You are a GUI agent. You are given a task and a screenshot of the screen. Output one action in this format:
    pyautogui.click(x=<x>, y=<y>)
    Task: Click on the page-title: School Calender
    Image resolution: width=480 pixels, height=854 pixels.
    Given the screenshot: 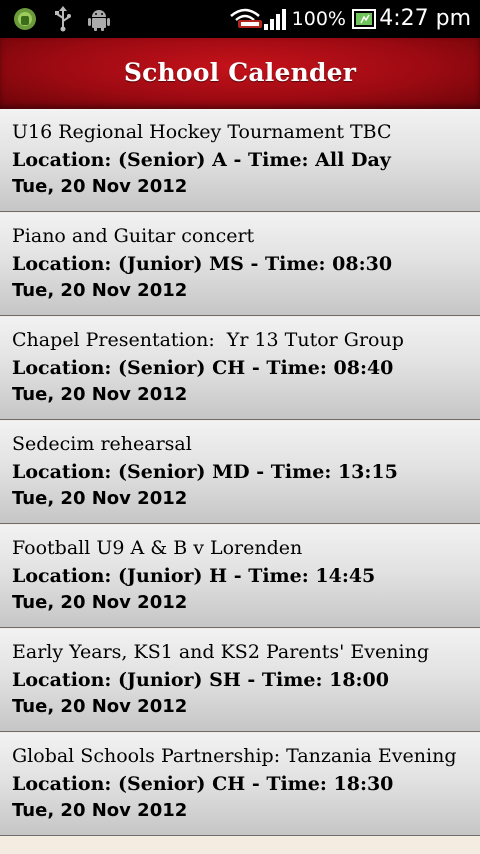 What is the action you would take?
    pyautogui.click(x=240, y=72)
    